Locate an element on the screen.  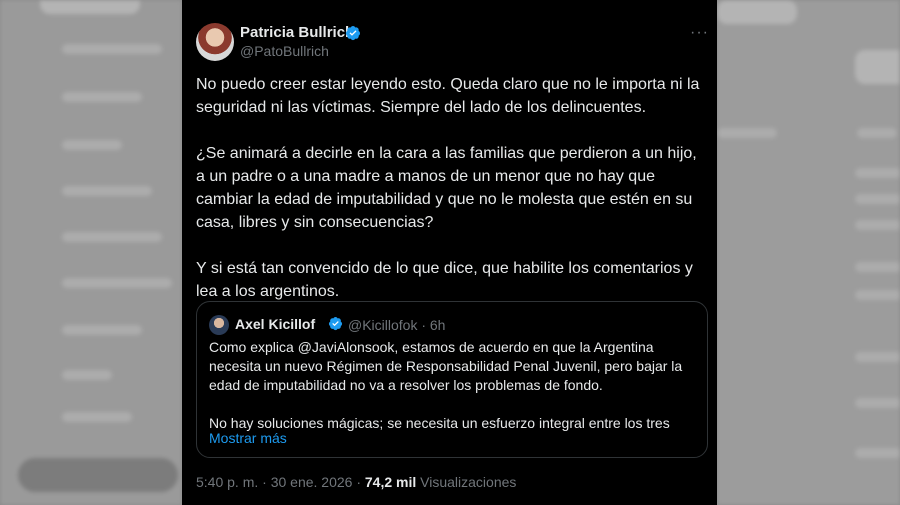
author-handle: @PatoBullrich is located at coordinates (284, 51).